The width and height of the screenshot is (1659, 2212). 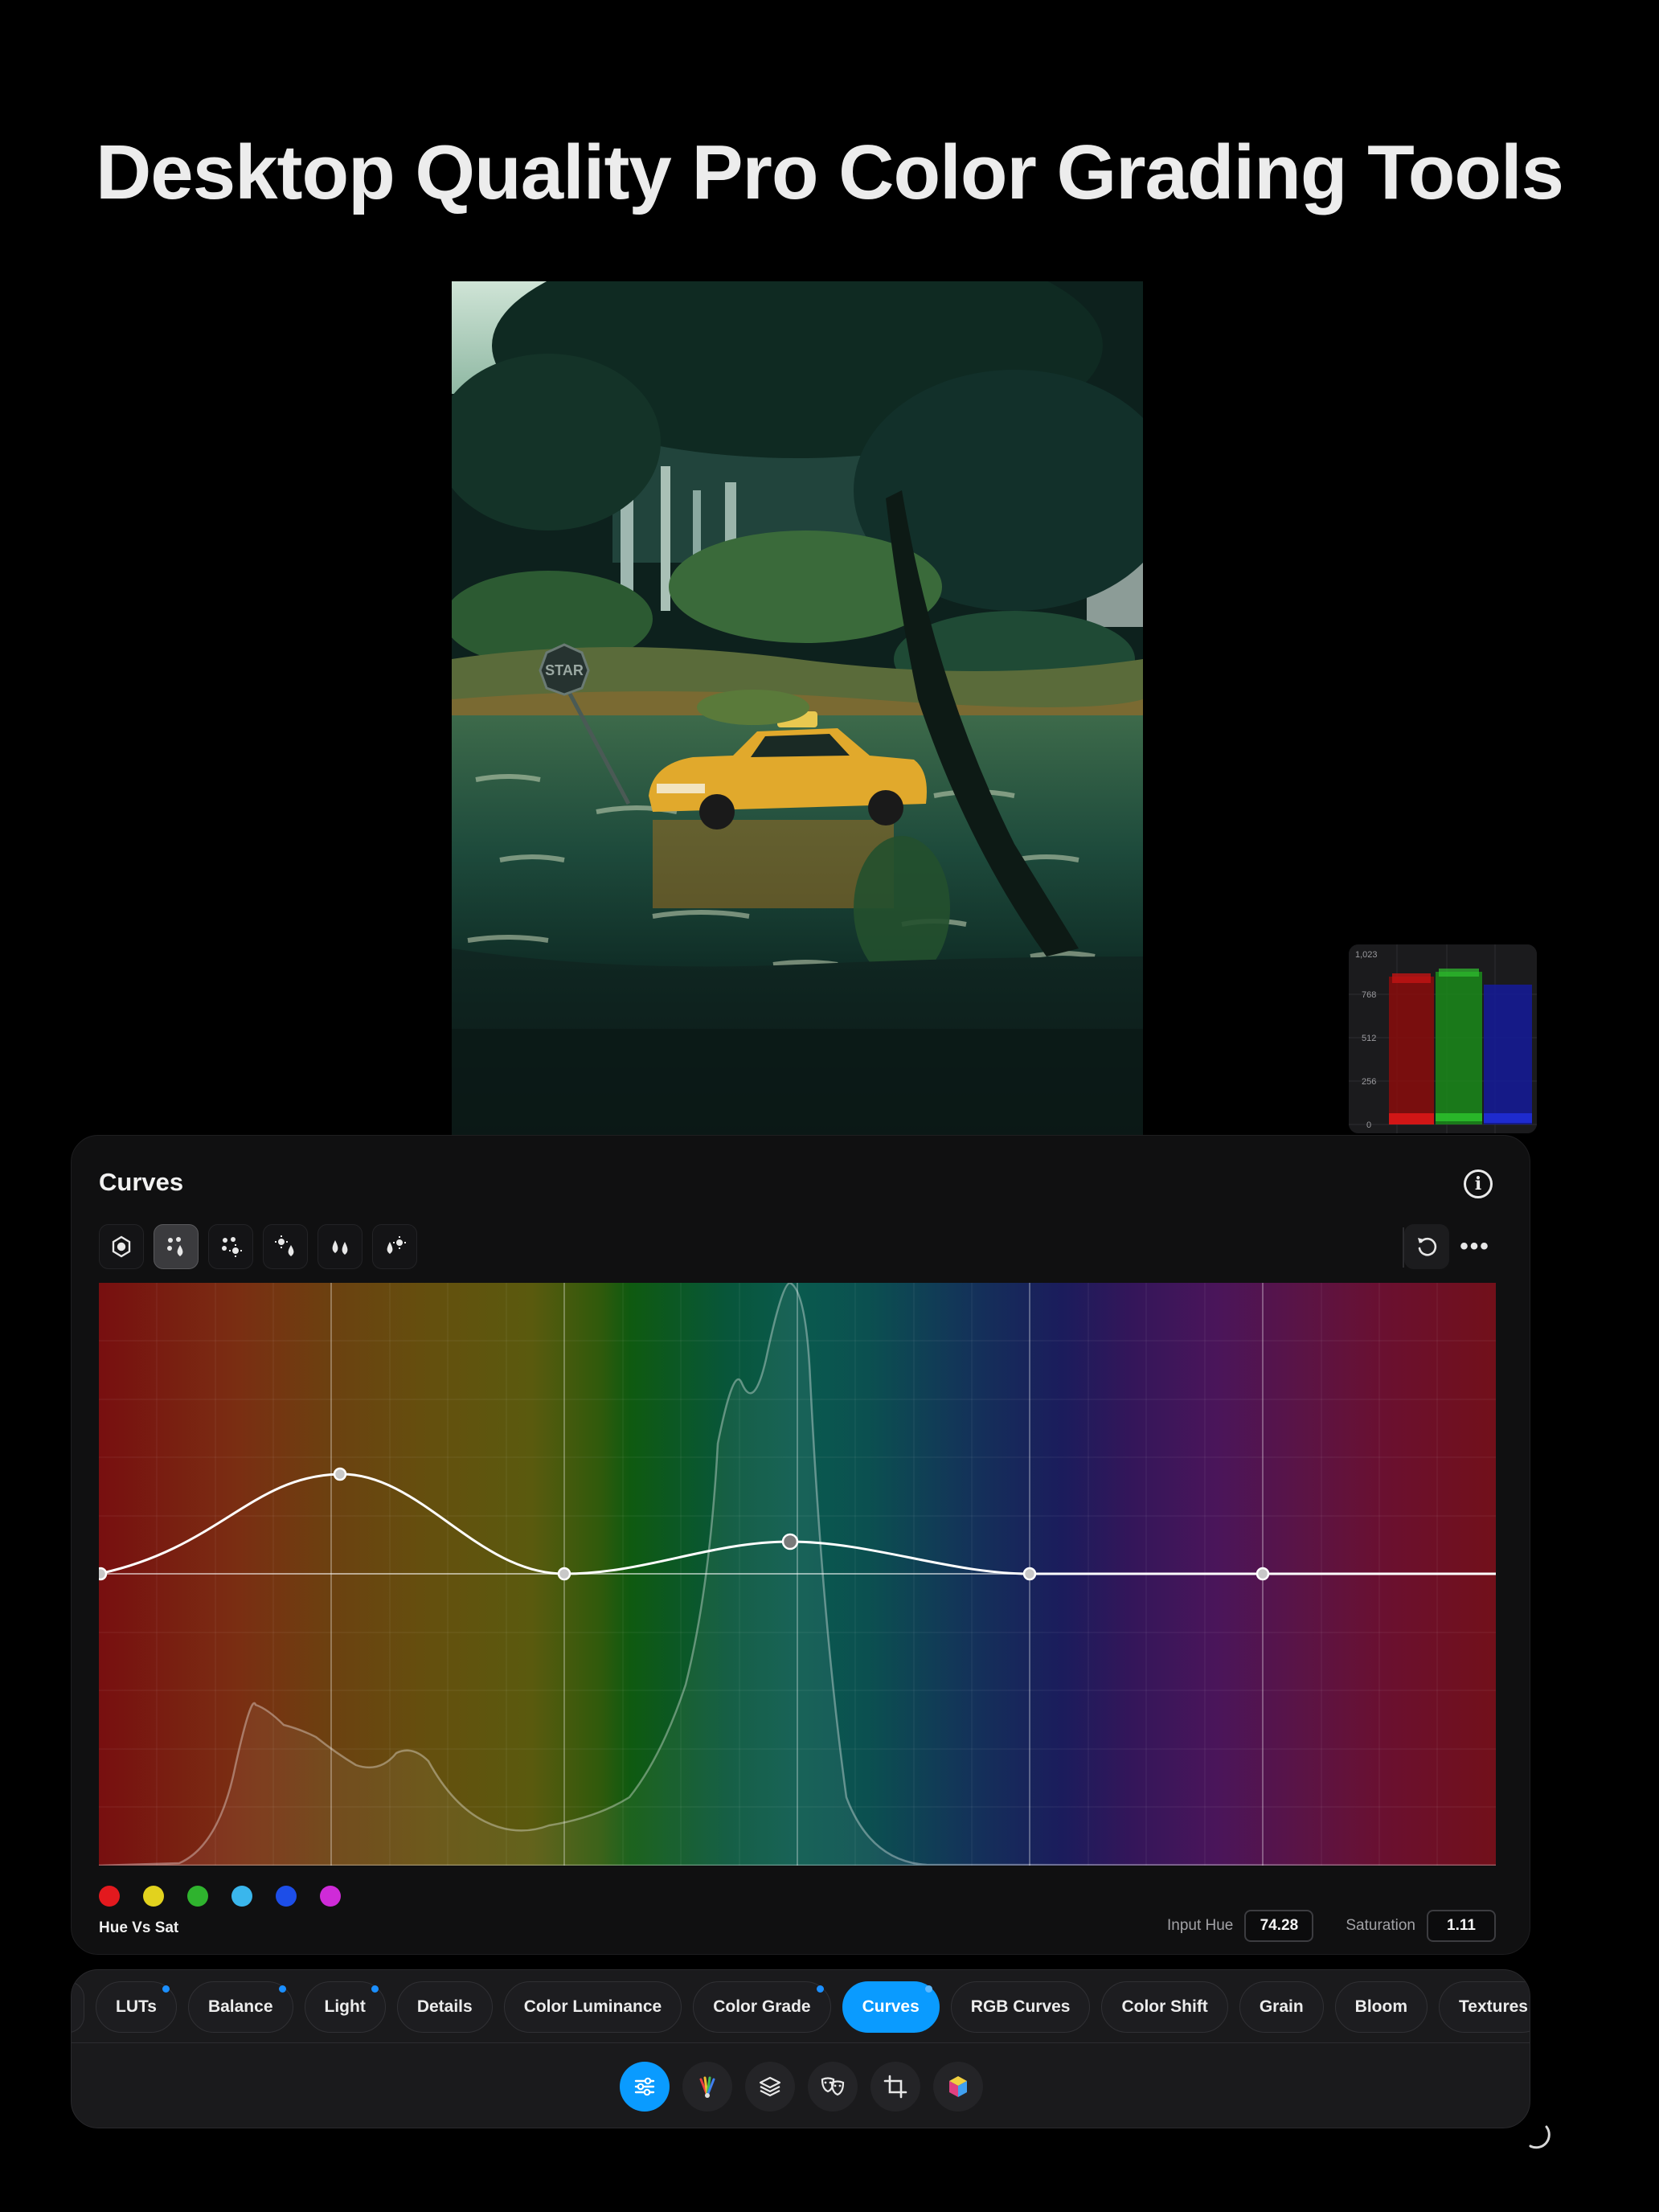 What do you see at coordinates (564, 670) in the screenshot?
I see `stop-sign-text: STAR` at bounding box center [564, 670].